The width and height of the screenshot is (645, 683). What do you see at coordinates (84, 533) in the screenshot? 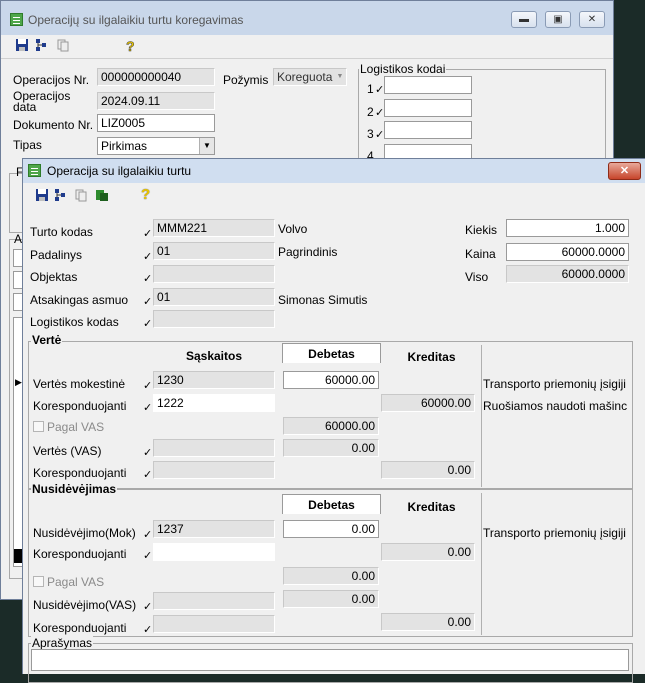
I see `dep-tax-label: Nusidėvėjimo(Mok)` at bounding box center [84, 533].